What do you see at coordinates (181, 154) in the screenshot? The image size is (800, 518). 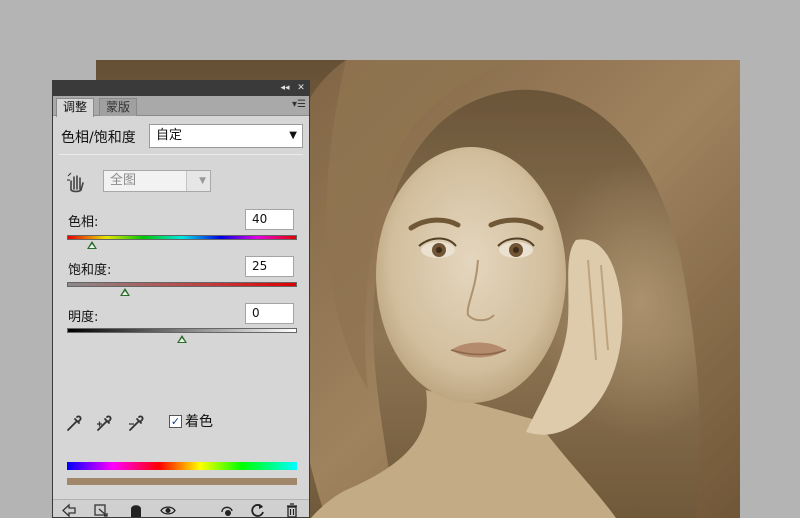 I see `divider` at bounding box center [181, 154].